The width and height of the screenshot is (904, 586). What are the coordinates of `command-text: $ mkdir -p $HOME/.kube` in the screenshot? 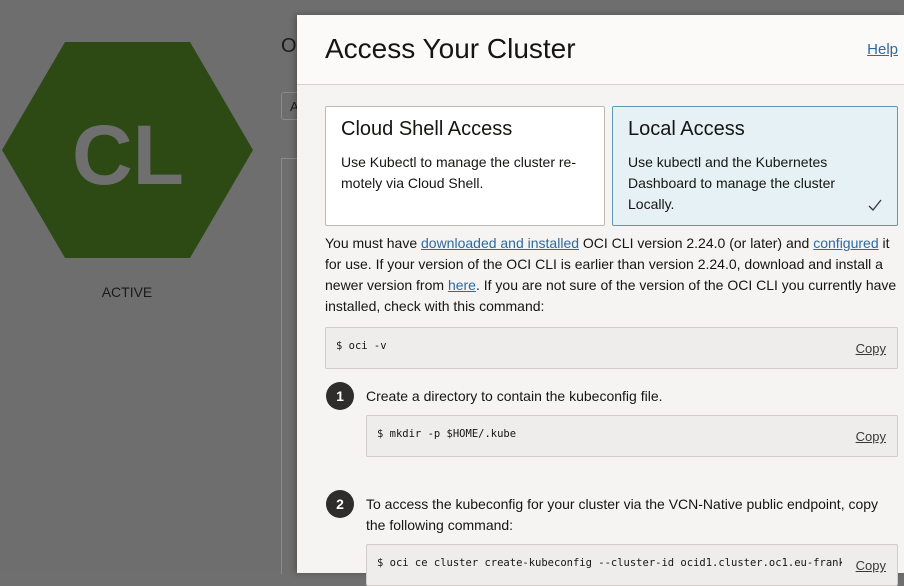 It's located at (446, 434).